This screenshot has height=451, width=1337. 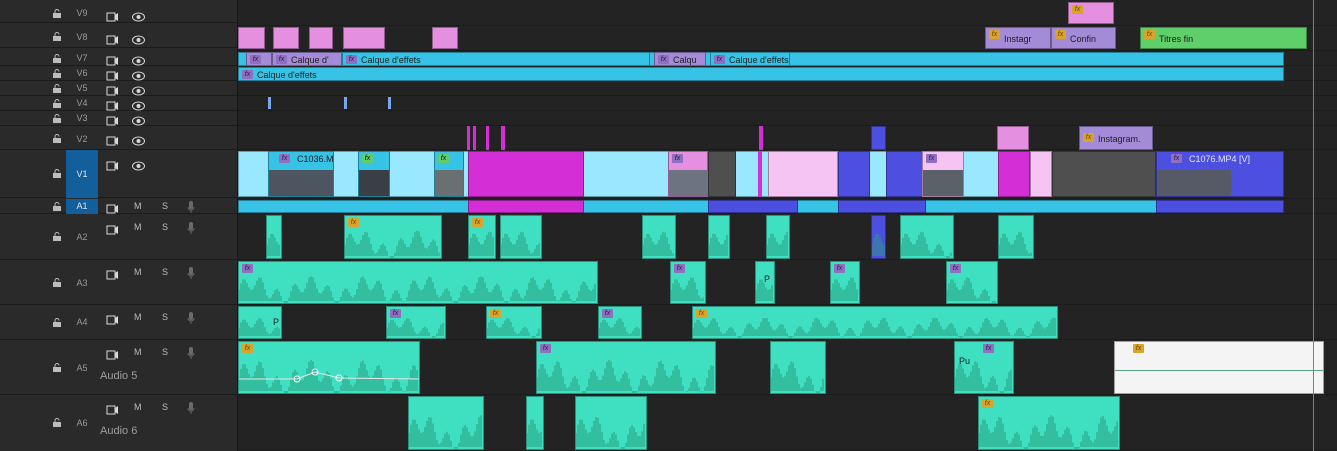 I want to click on track-id: A3, so click(x=82, y=283).